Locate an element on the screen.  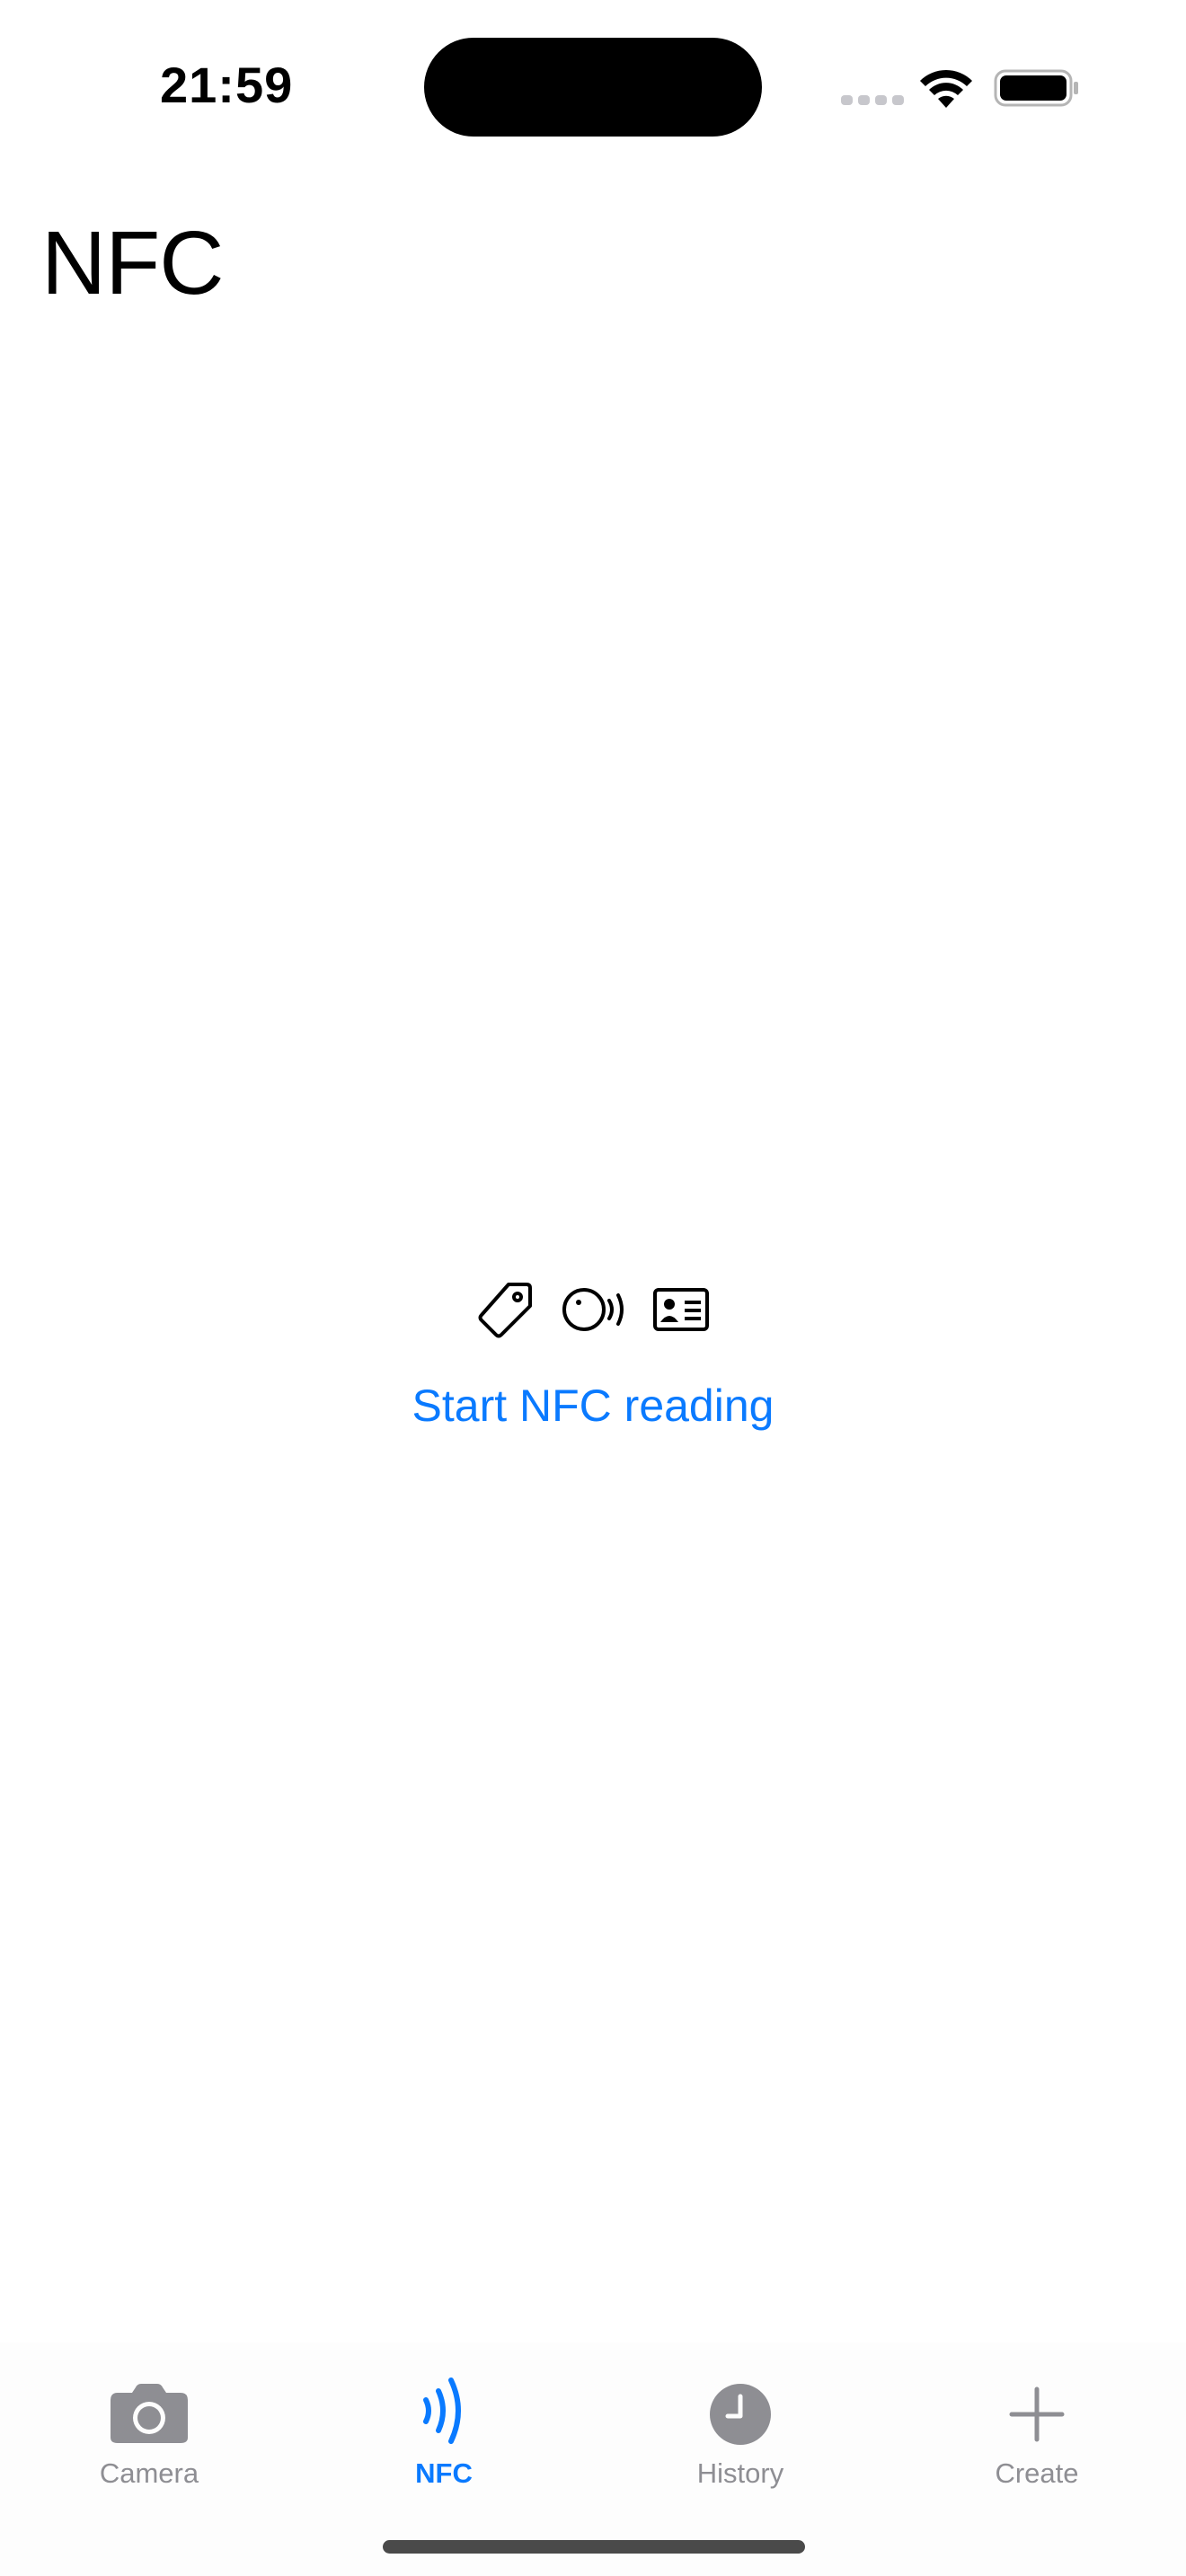
tab-label: History is located at coordinates (740, 2473).